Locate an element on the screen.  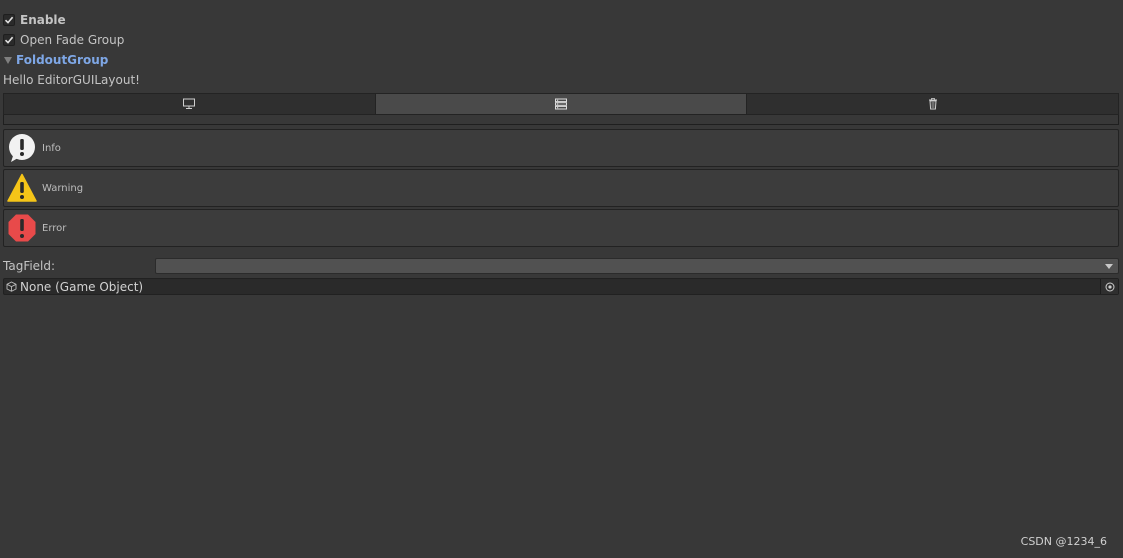
help-box-info-text: Info is located at coordinates (51, 148).